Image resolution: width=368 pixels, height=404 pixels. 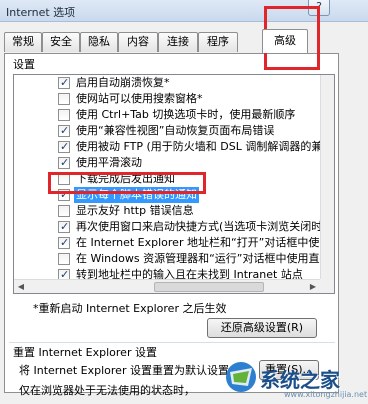 I want to click on settings-item-label: 使用平滑滚动, so click(x=109, y=162).